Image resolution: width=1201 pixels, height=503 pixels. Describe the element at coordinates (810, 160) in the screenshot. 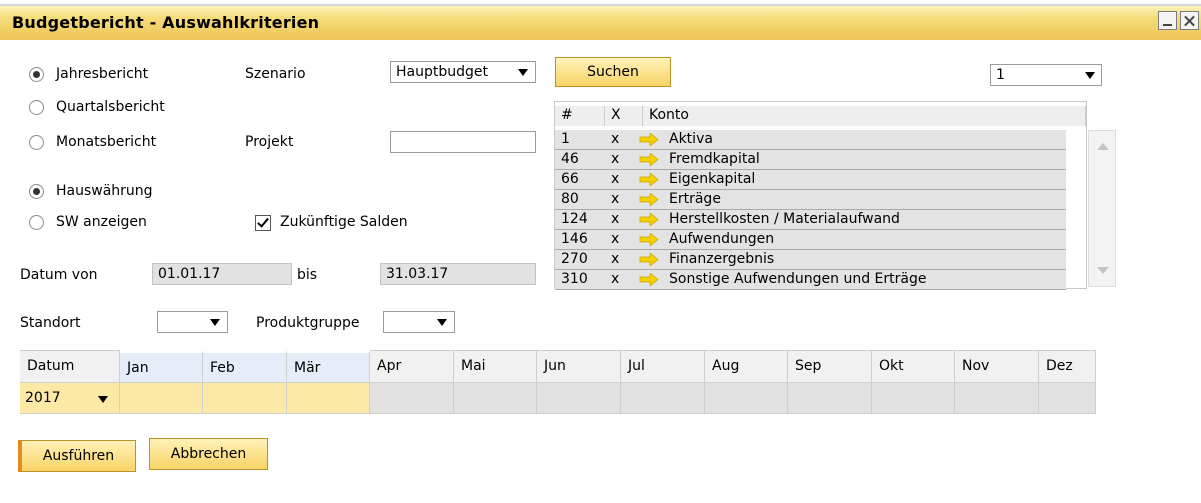

I see `table-row: 46 x Fremdkapital` at that location.